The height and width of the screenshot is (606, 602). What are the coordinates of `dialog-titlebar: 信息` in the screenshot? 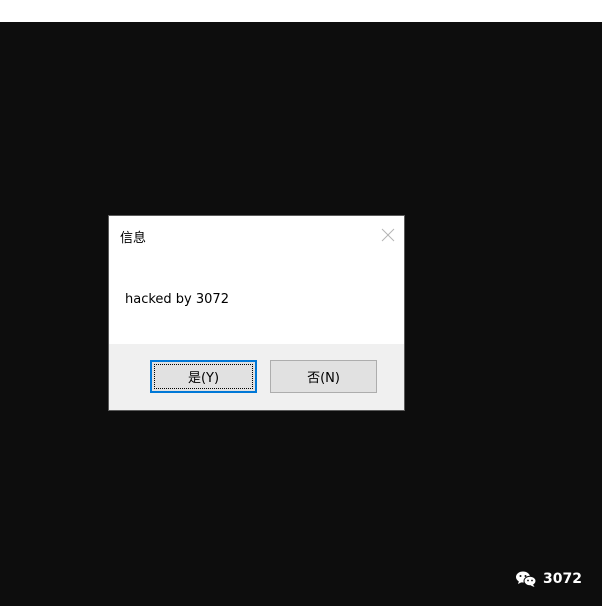 It's located at (256, 235).